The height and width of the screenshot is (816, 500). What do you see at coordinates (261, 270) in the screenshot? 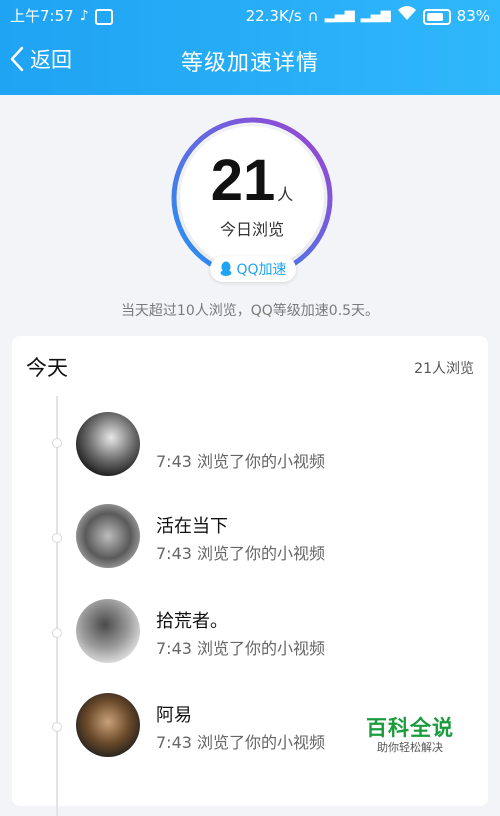
I see `qq-boost-label: QQ加速` at bounding box center [261, 270].